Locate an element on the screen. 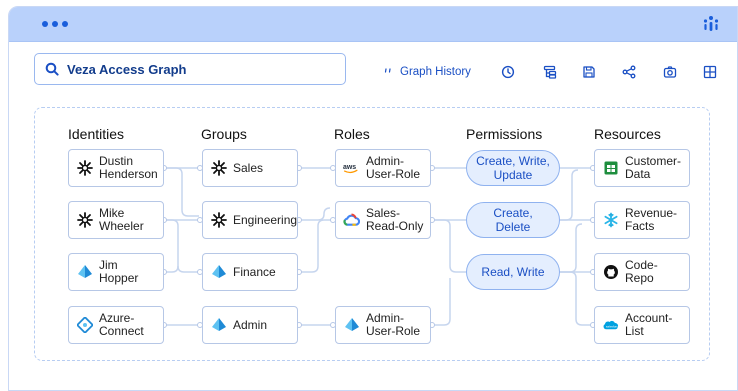 The image size is (738, 391). identity-node: Azure- Connect is located at coordinates (116, 325).